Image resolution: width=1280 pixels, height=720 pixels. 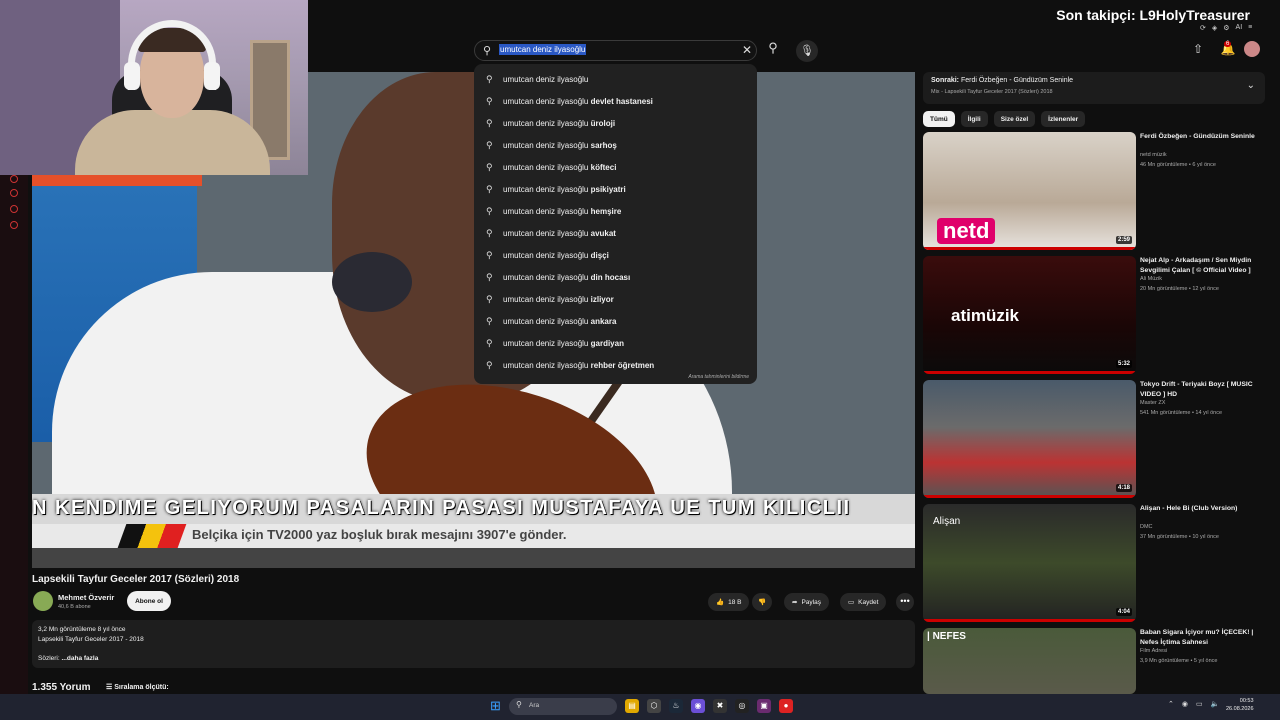 What do you see at coordinates (720, 602) in the screenshot?
I see `thumbs-up-icon: 👍` at bounding box center [720, 602].